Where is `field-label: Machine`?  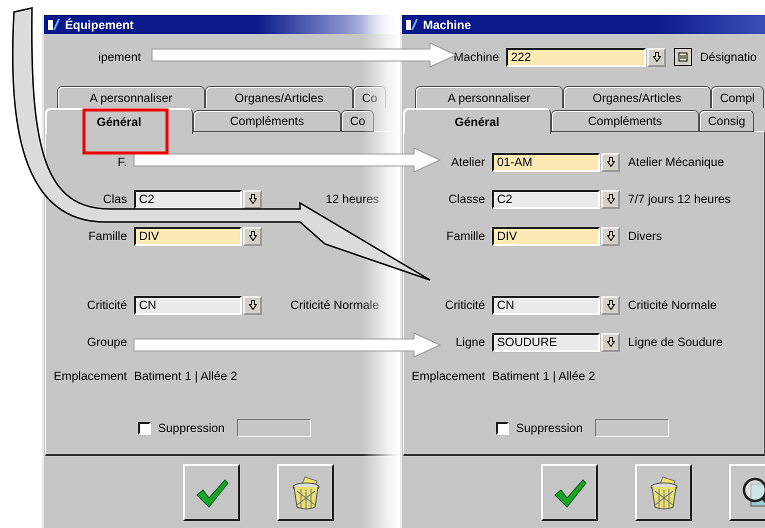 field-label: Machine is located at coordinates (476, 57).